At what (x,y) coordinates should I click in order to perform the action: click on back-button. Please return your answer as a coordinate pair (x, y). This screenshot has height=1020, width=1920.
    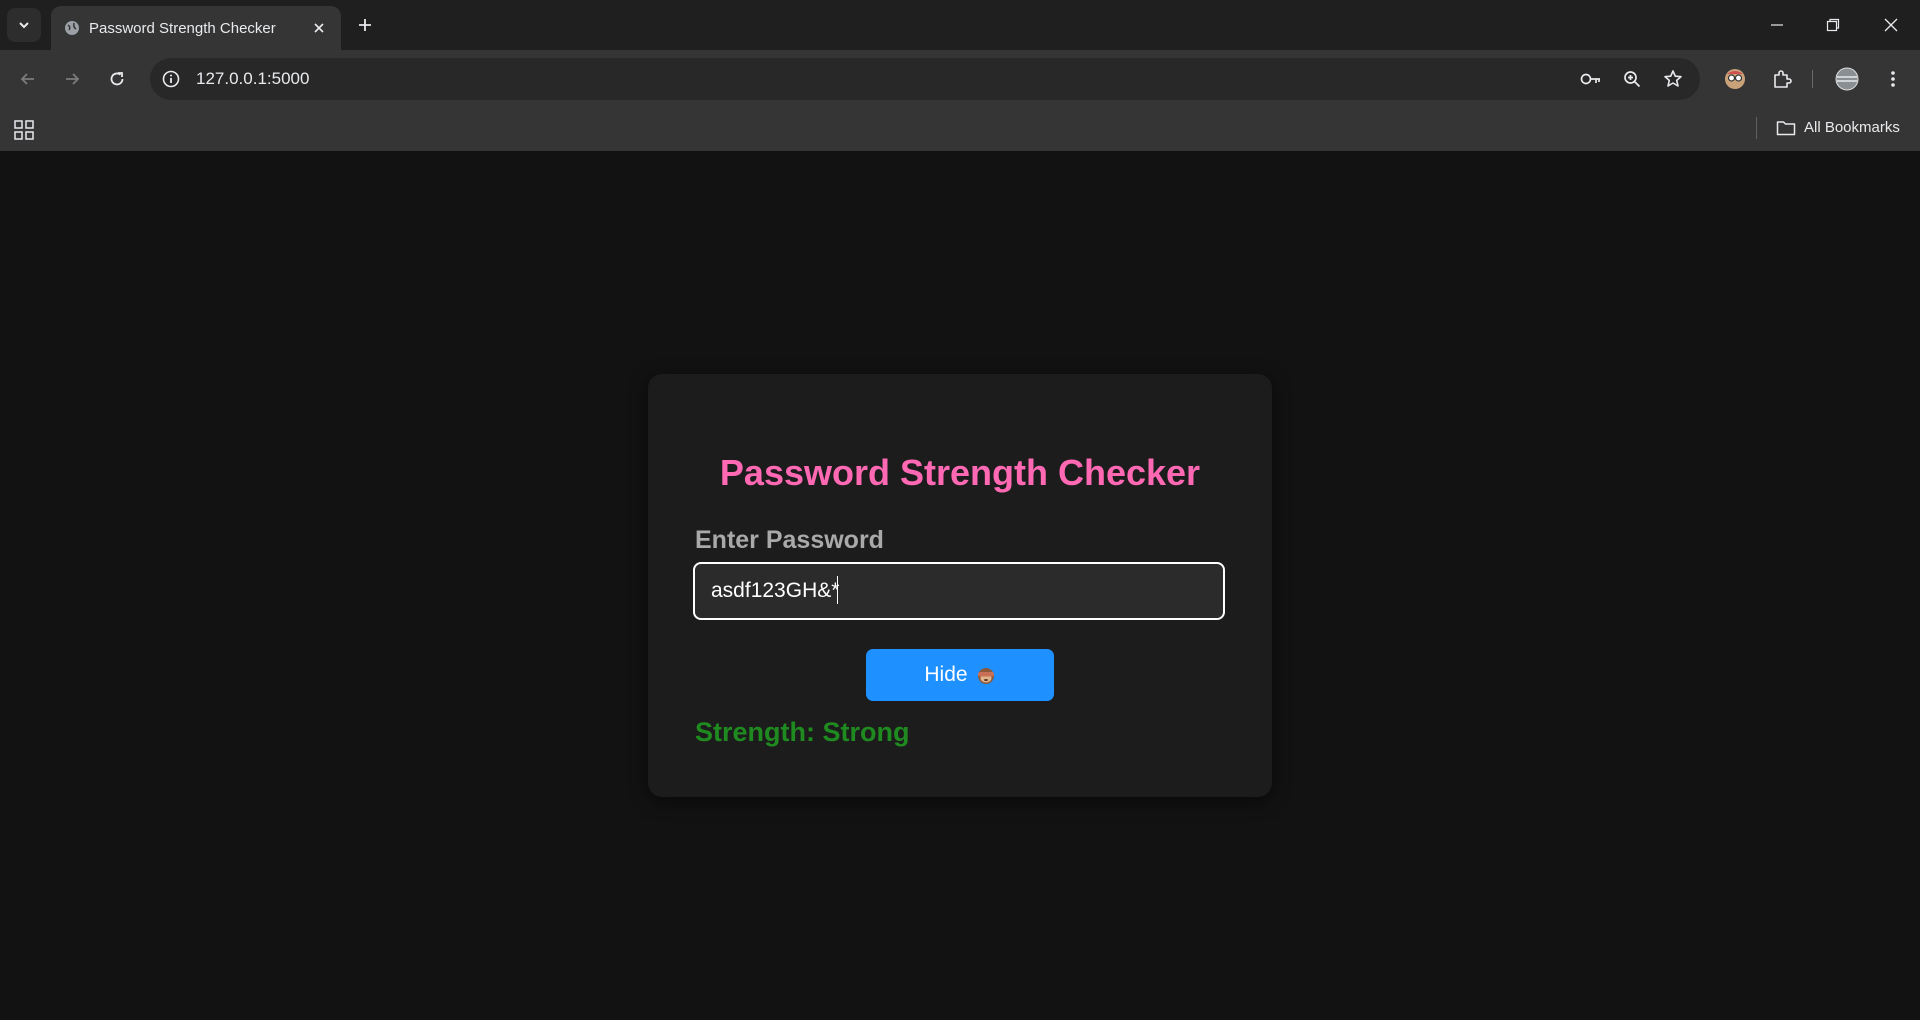
    Looking at the image, I should click on (28, 79).